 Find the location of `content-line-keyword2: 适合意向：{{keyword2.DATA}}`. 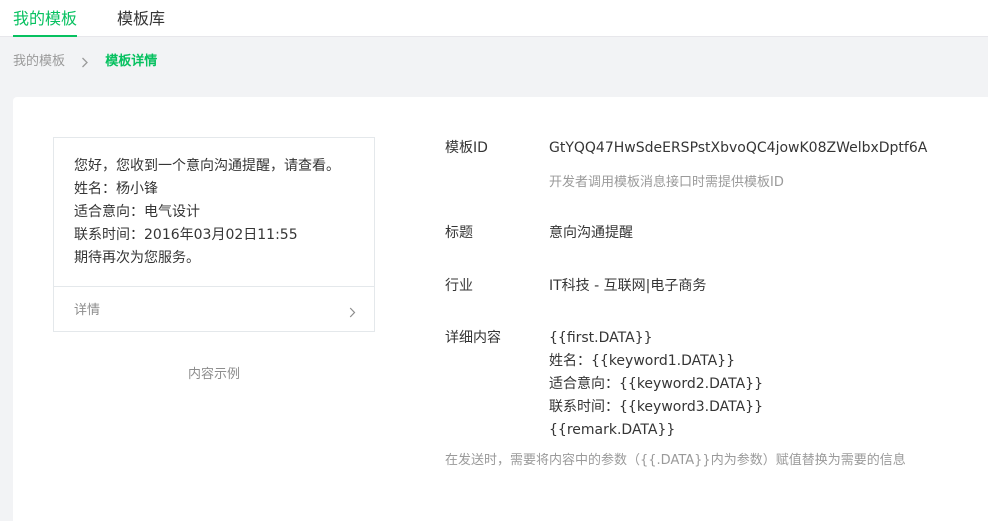

content-line-keyword2: 适合意向：{{keyword2.DATA}} is located at coordinates (656, 384).